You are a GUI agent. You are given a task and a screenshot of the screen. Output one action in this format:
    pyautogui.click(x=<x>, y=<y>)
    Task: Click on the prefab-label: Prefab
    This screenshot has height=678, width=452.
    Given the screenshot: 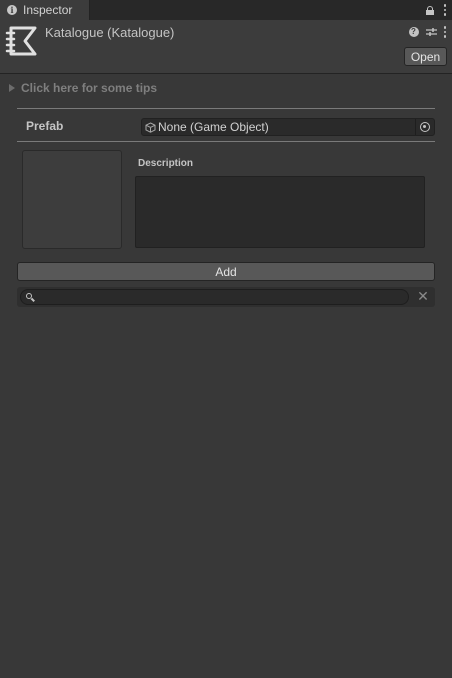 What is the action you would take?
    pyautogui.click(x=45, y=126)
    